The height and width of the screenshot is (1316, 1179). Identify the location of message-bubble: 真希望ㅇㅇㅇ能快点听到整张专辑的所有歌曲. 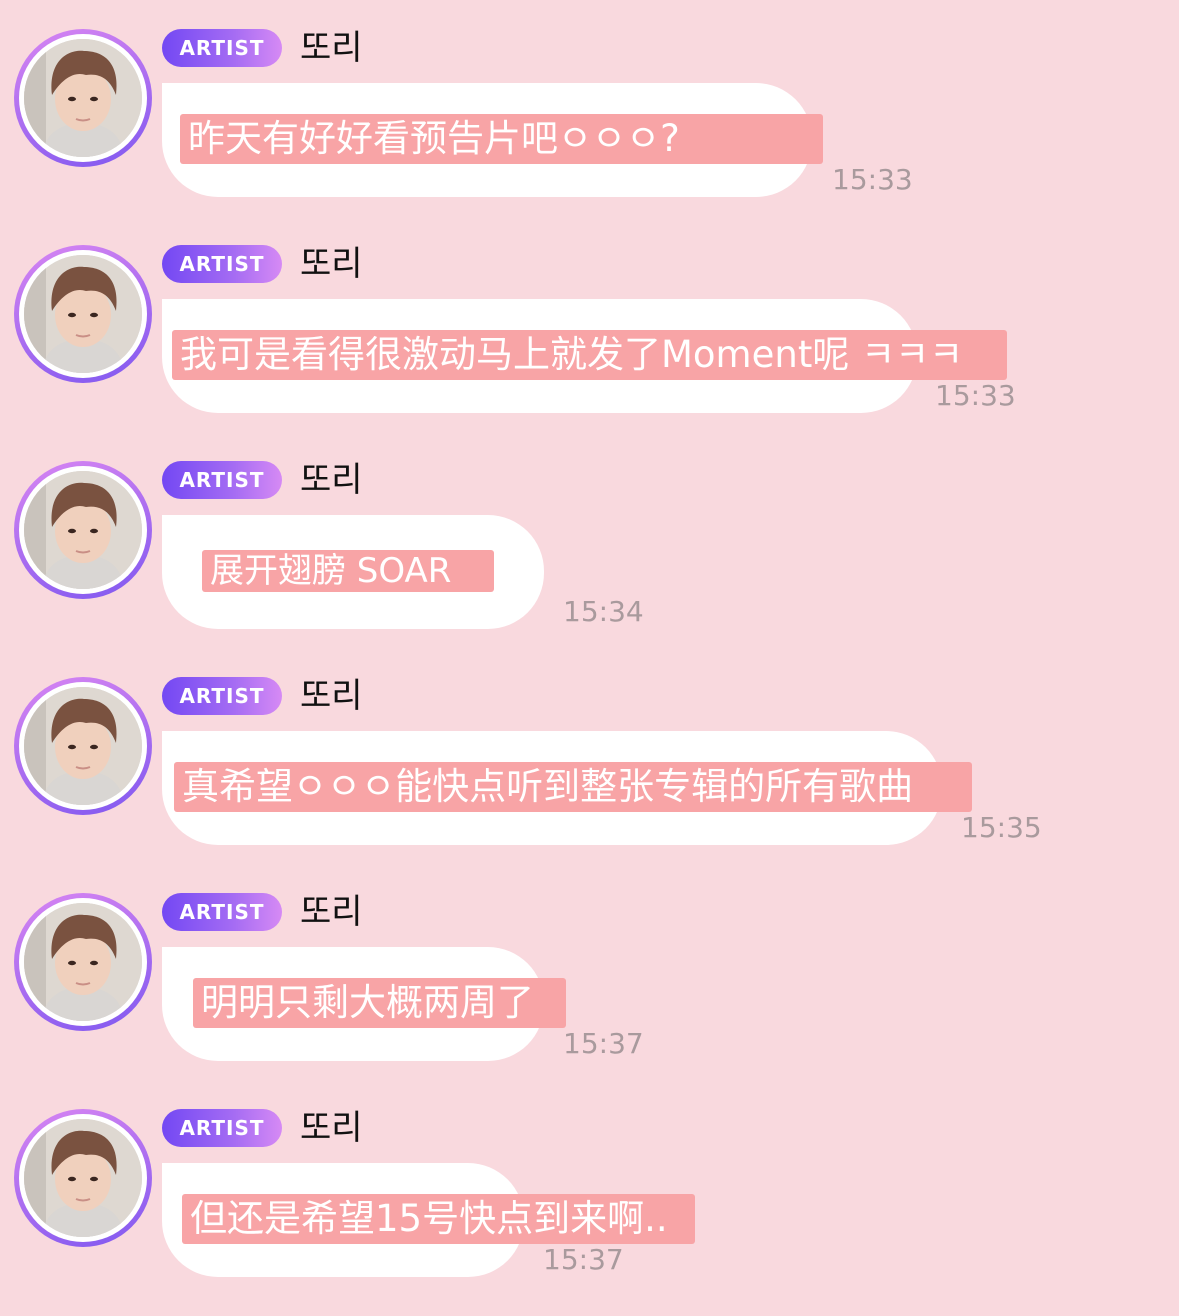
(567, 788).